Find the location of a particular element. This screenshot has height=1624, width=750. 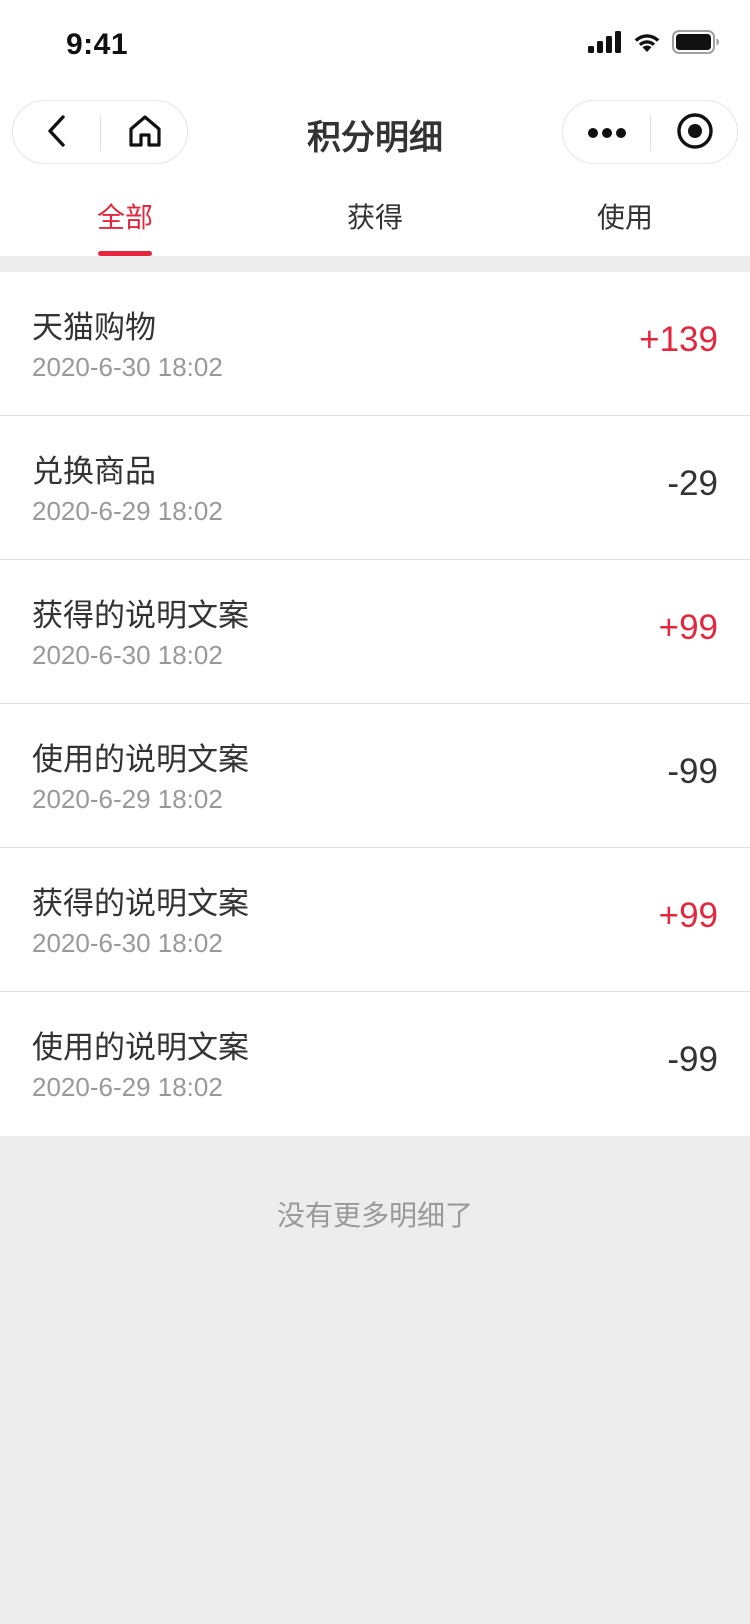

record-amount: +139 is located at coordinates (678, 339).